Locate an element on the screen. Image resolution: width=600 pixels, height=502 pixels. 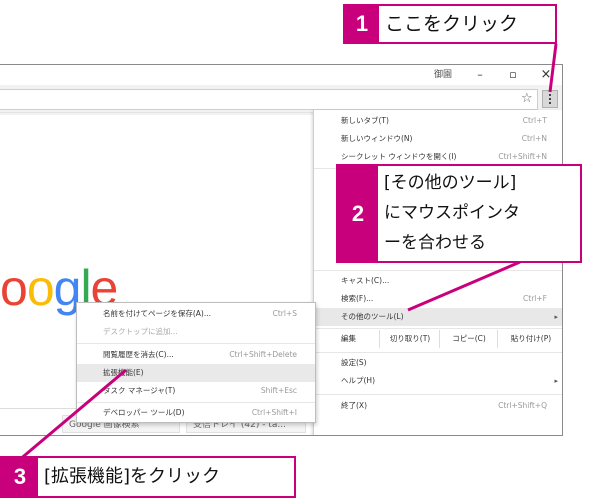
callout-text: ここをクリック is located at coordinates (452, 24).